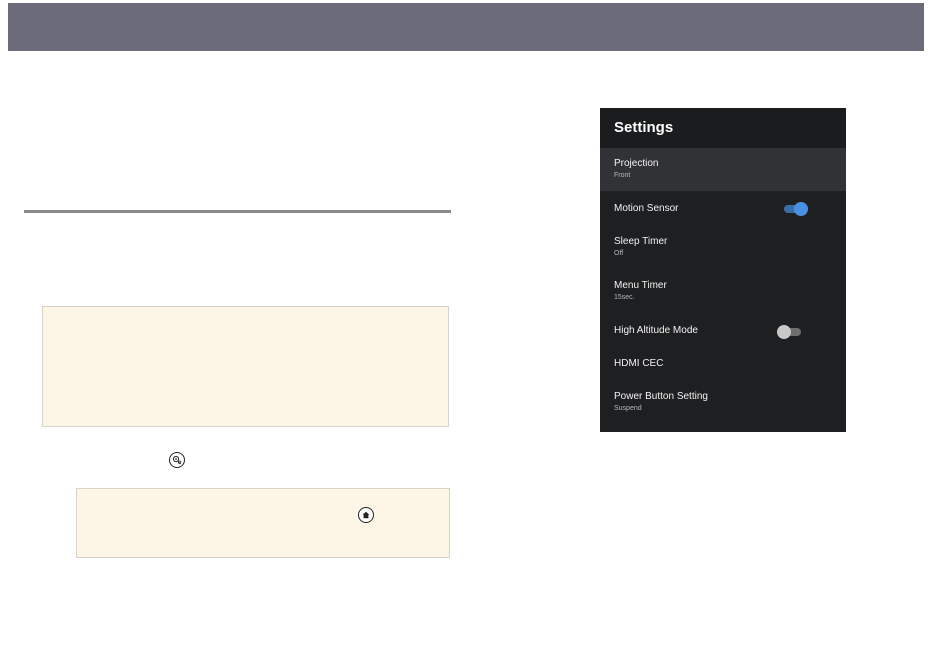  I want to click on menu-item-label: Power Button Setting, so click(661, 396).